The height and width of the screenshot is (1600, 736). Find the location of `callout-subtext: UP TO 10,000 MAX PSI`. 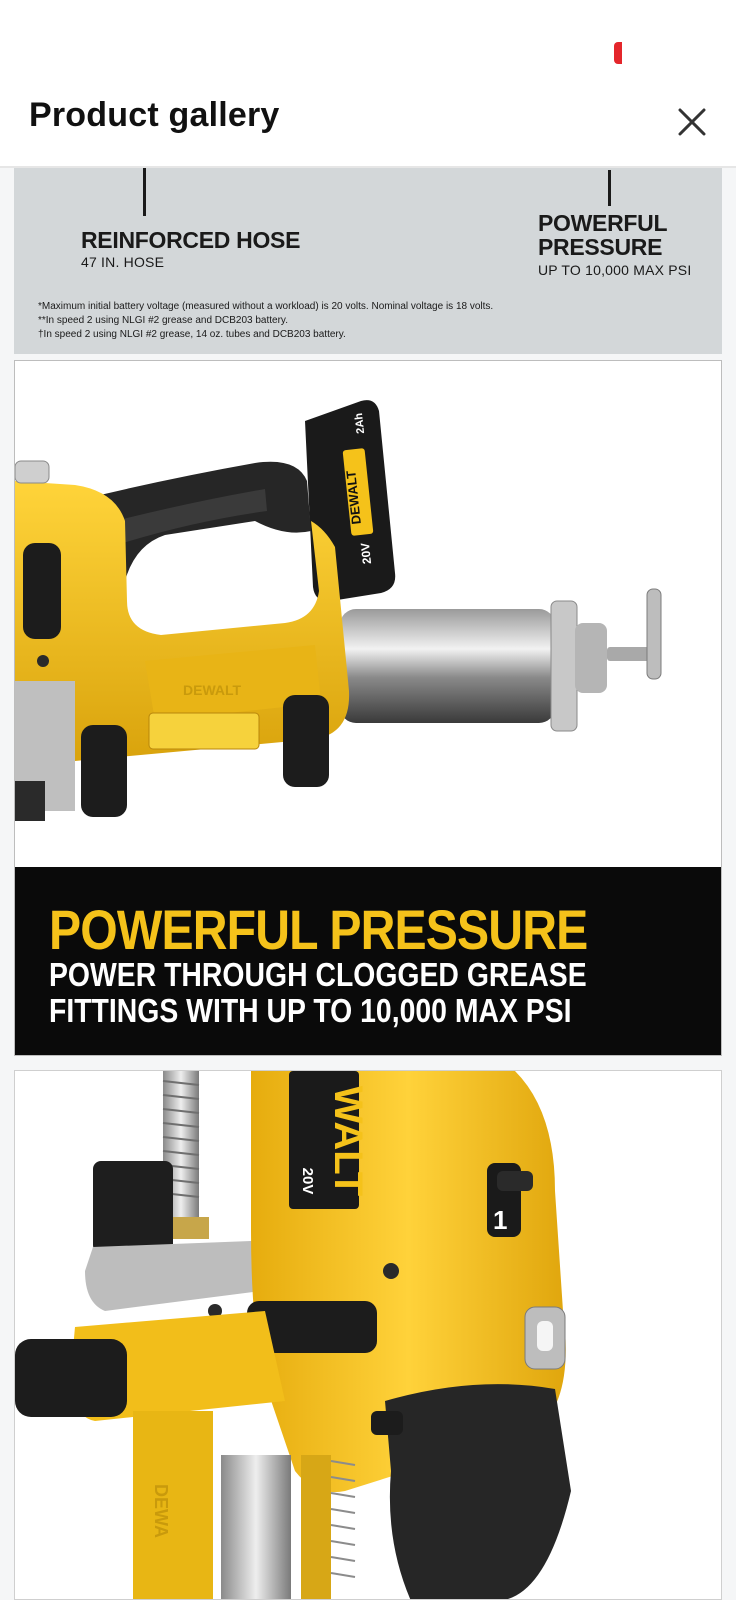

callout-subtext: UP TO 10,000 MAX PSI is located at coordinates (615, 270).